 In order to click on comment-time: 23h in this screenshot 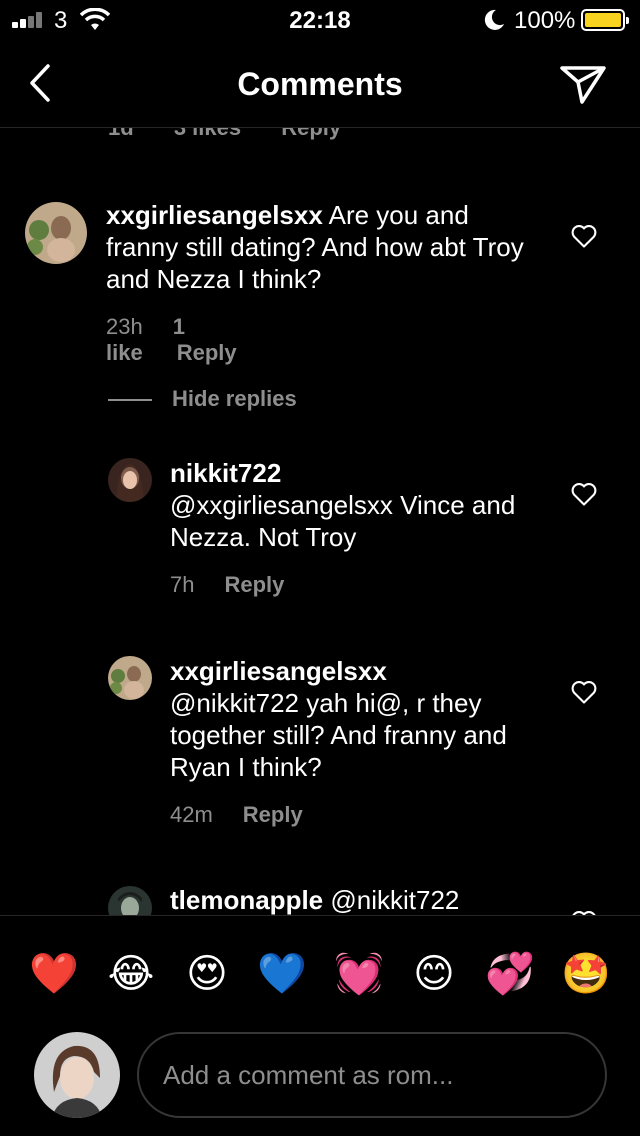, I will do `click(124, 326)`.